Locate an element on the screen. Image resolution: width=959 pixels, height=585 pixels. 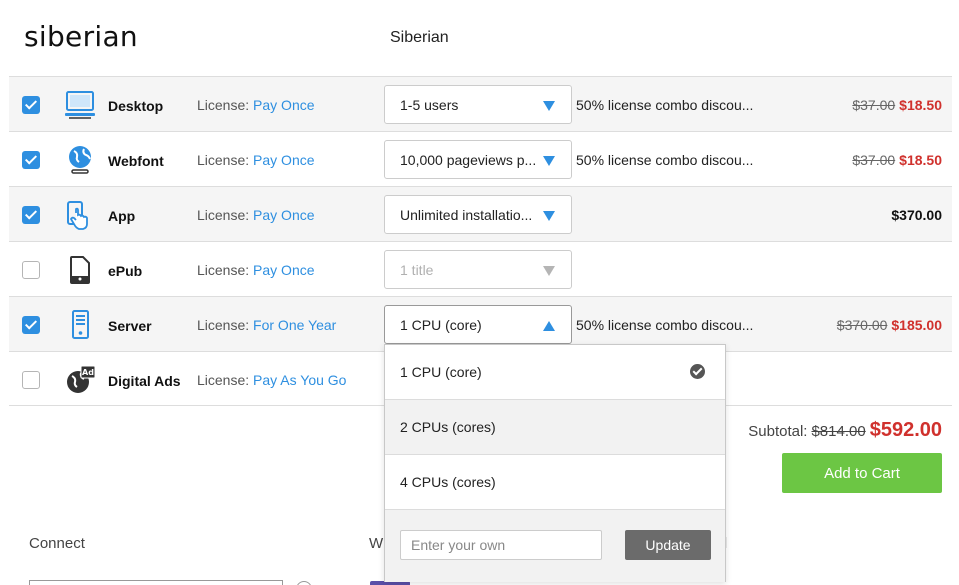
server-checkbox is located at coordinates (31, 325).